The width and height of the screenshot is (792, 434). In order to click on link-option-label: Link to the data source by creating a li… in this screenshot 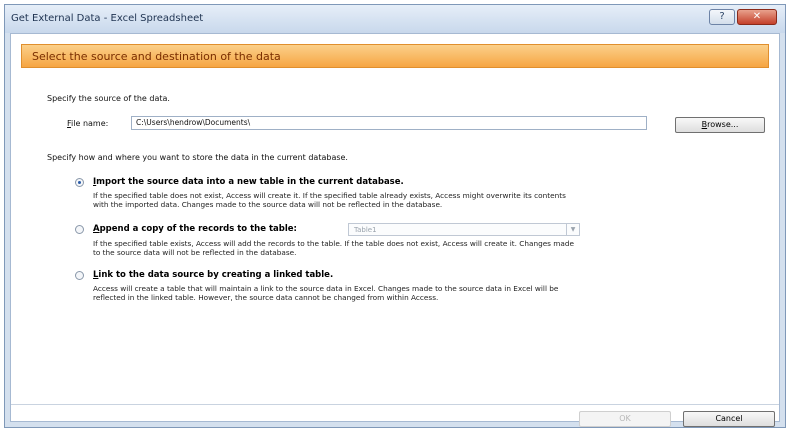, I will do `click(213, 275)`.